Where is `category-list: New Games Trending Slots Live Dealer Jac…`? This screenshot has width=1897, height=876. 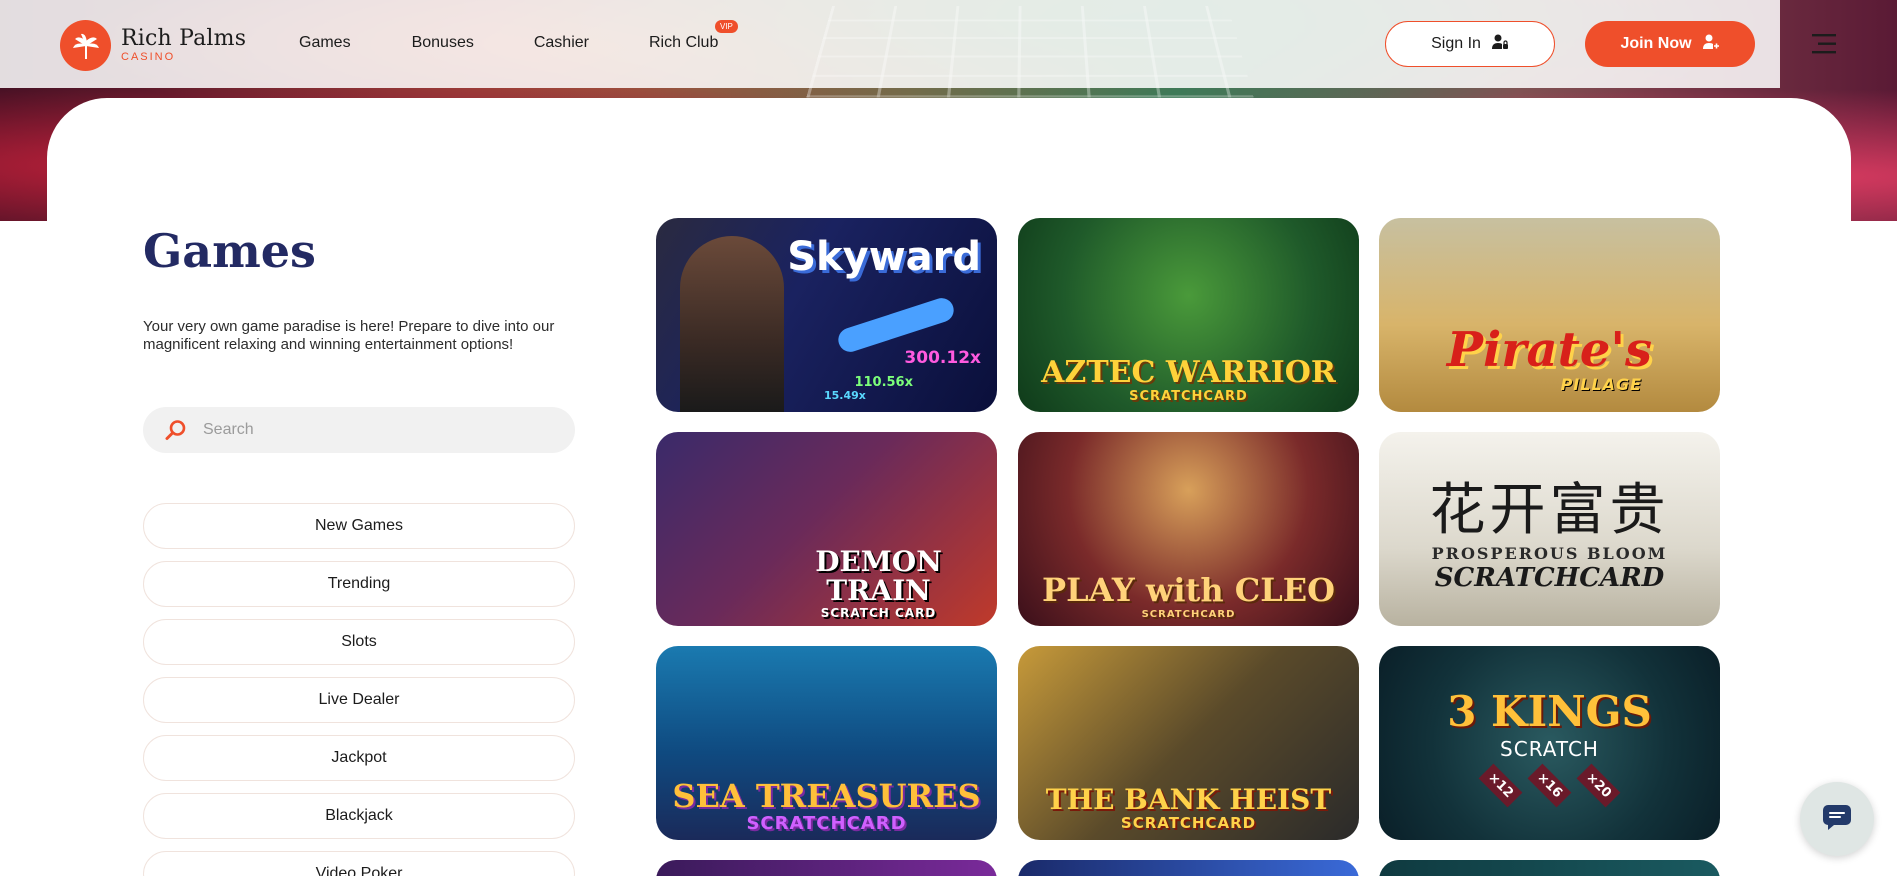 category-list: New Games Trending Slots Live Dealer Jac… is located at coordinates (359, 689).